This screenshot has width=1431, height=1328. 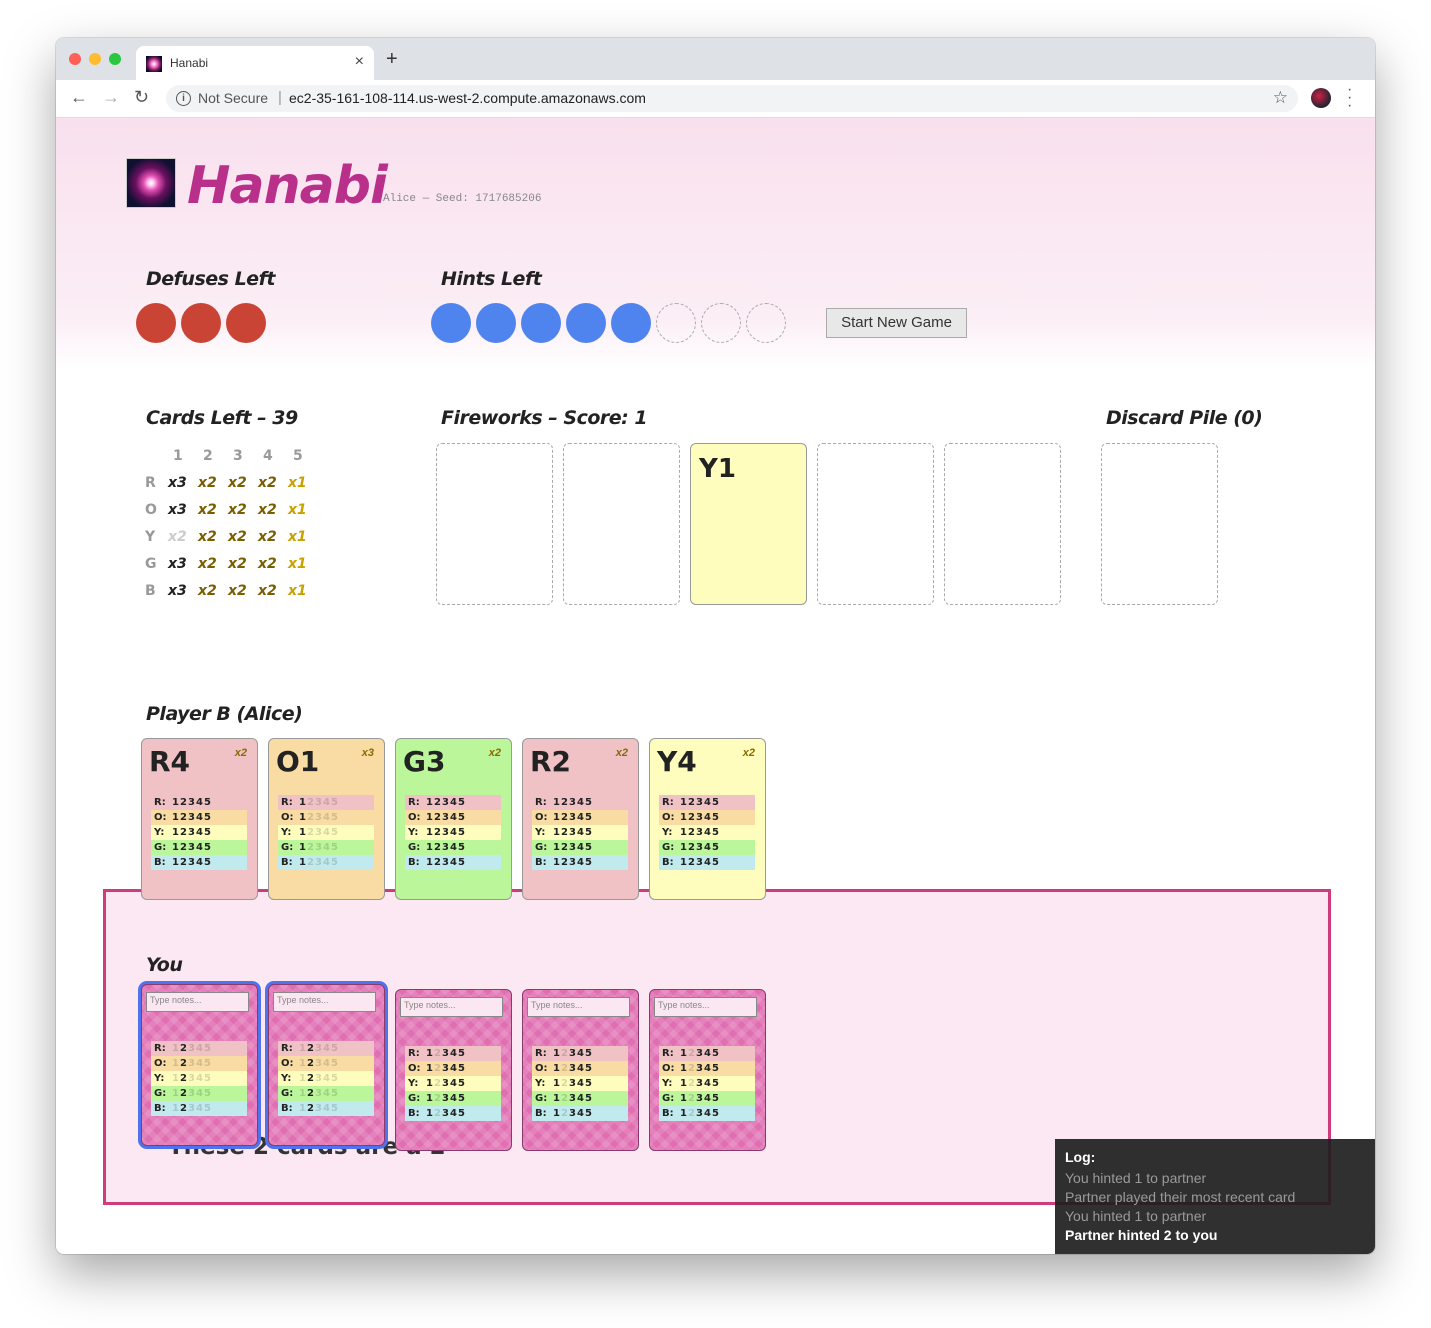 I want to click on cards-left-count: x3, so click(x=177, y=483).